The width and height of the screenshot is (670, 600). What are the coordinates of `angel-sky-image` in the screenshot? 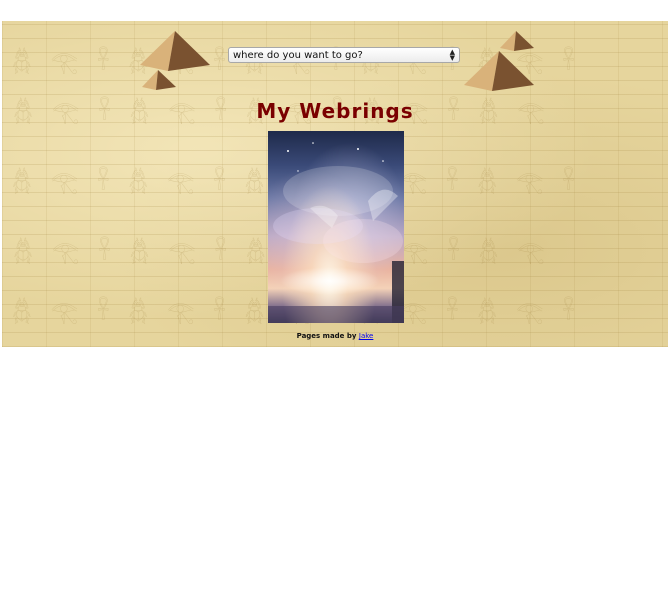 It's located at (336, 232).